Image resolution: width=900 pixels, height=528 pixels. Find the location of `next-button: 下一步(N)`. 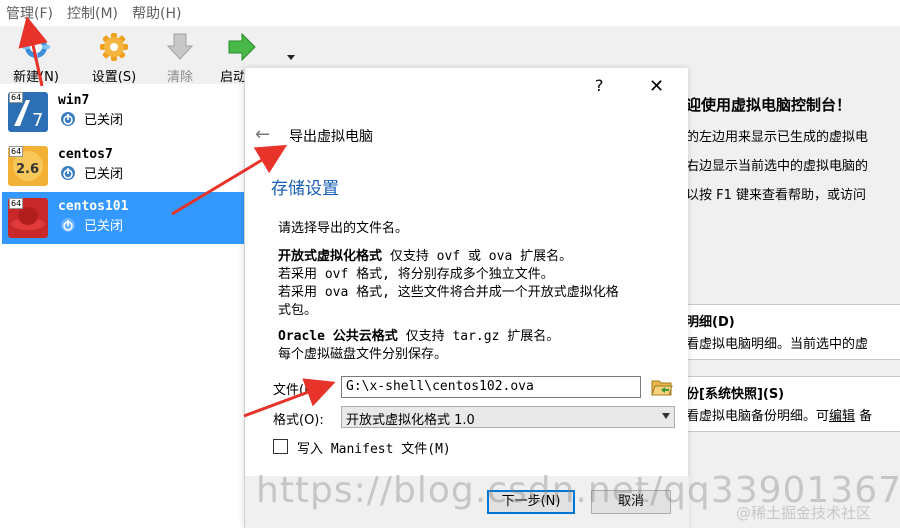

next-button: 下一步(N) is located at coordinates (531, 502).